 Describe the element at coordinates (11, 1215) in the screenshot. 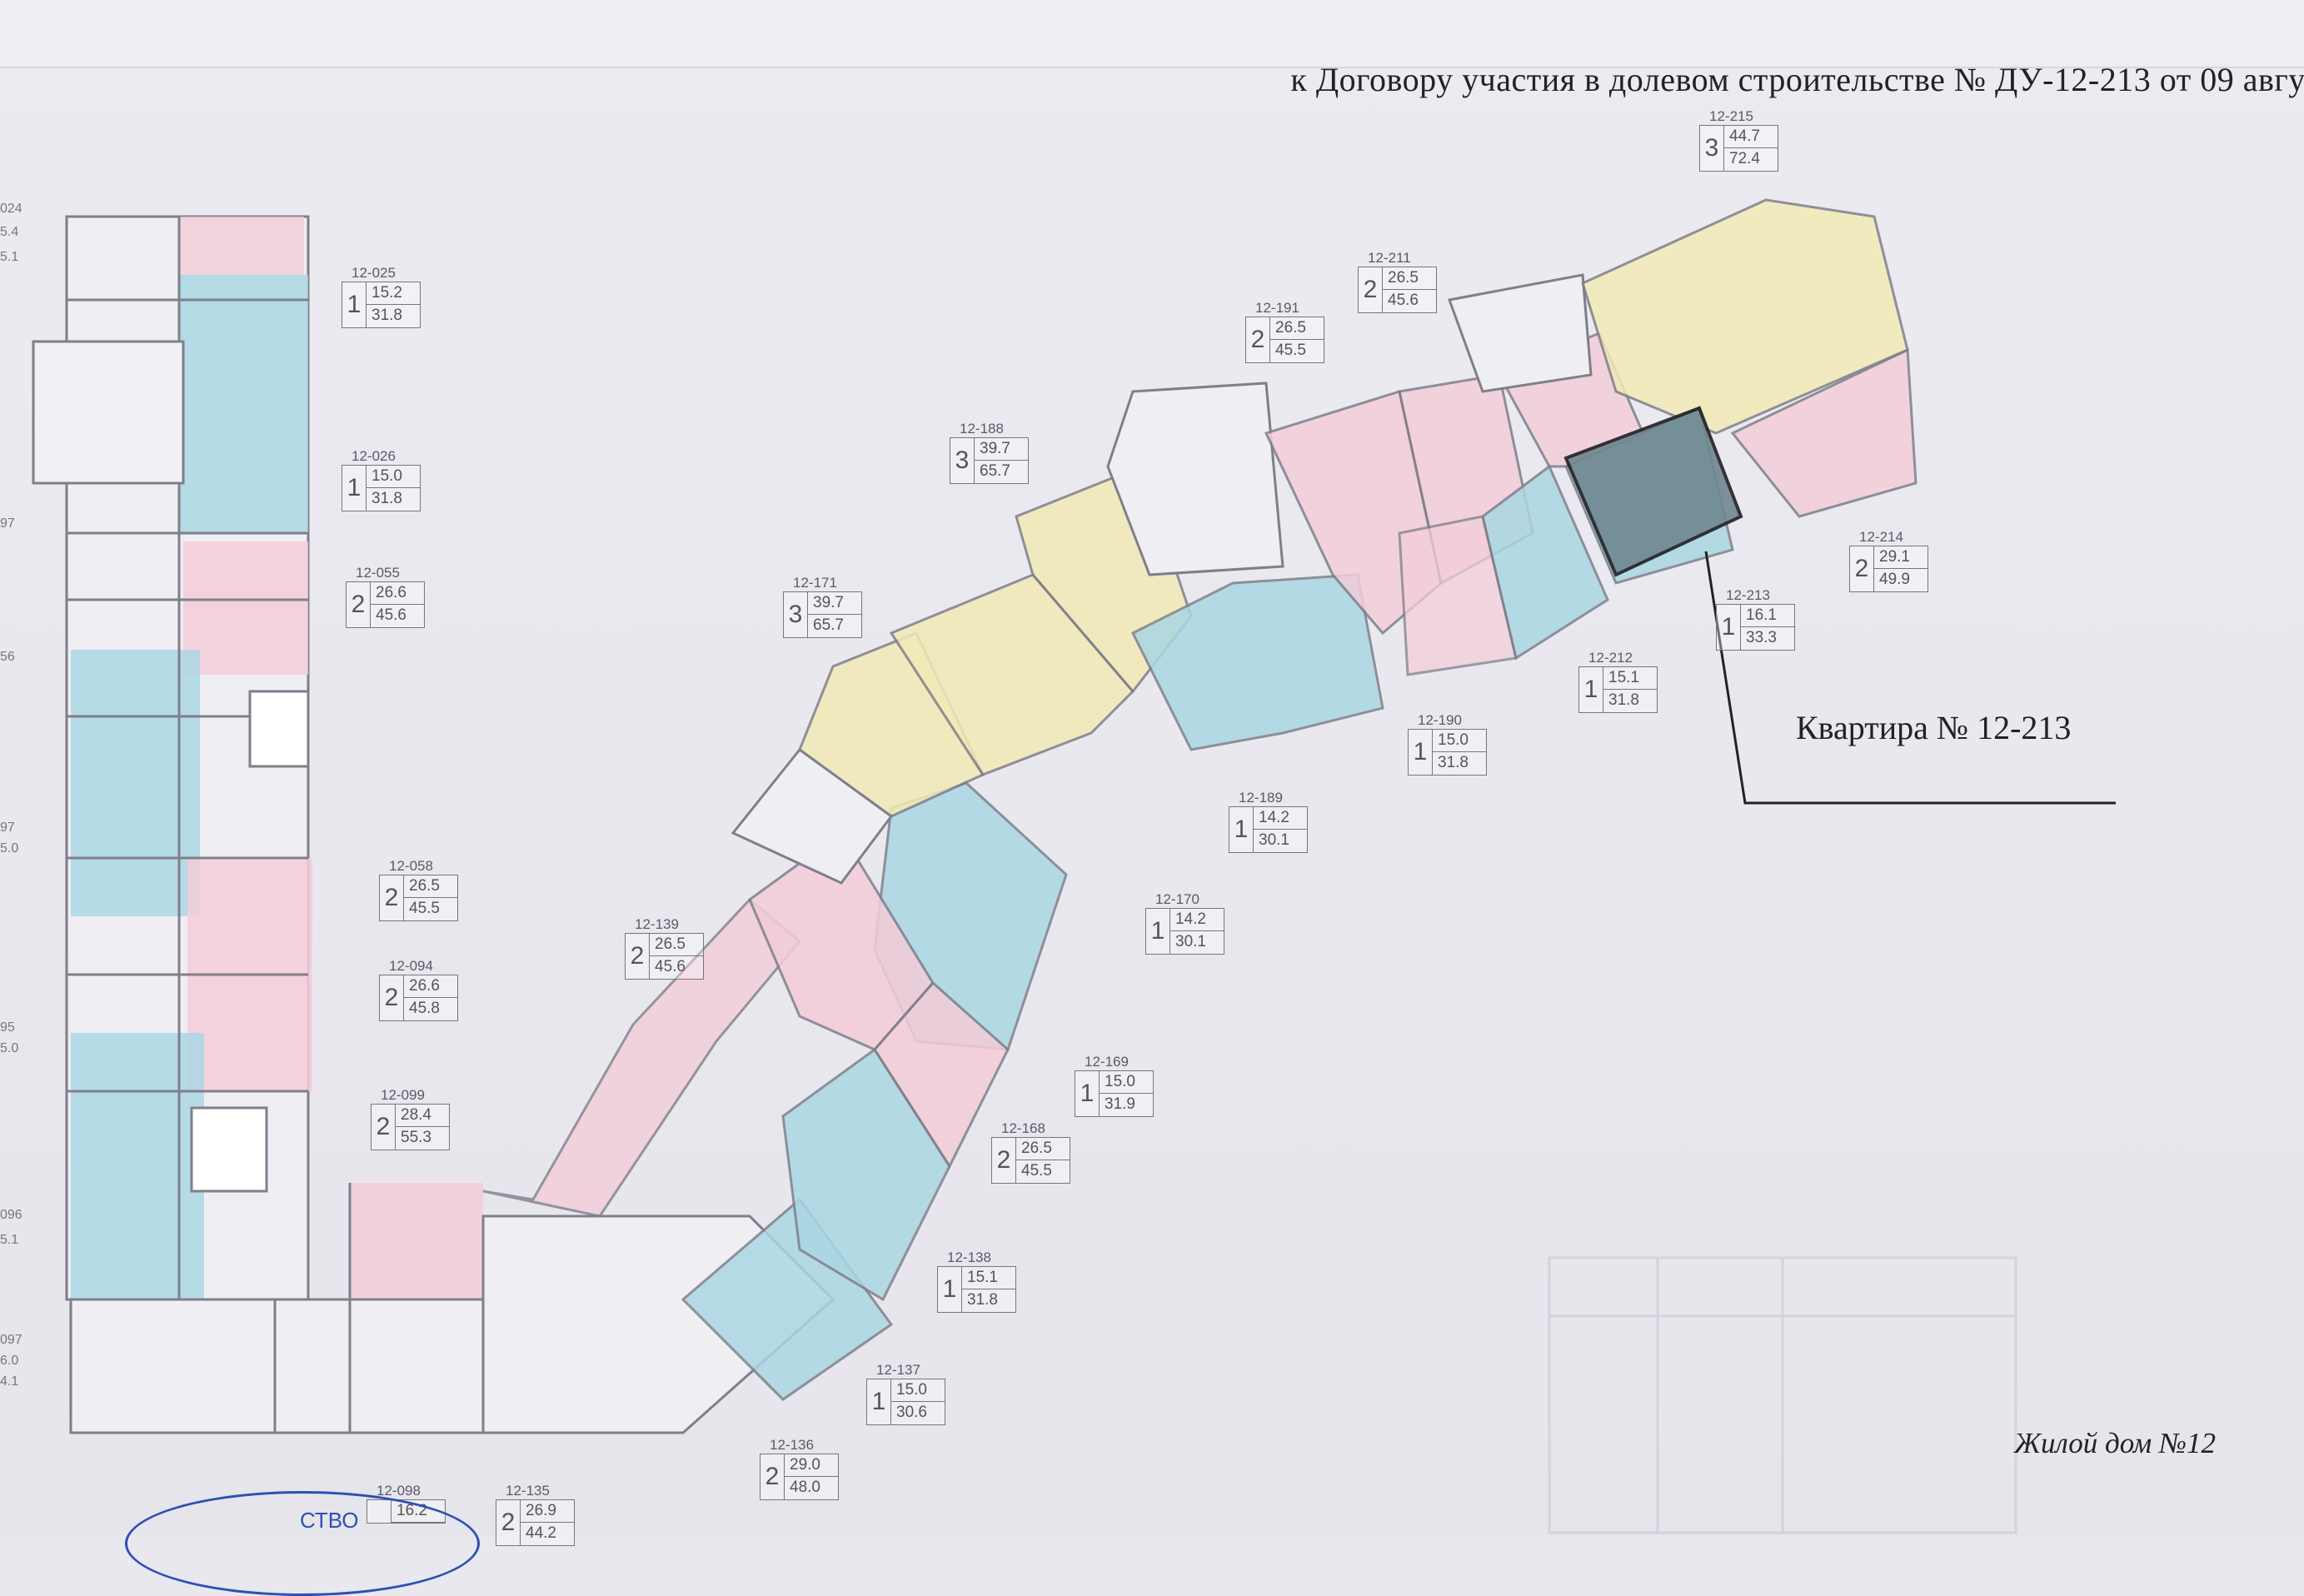

I see `edge-fragment: 096` at that location.